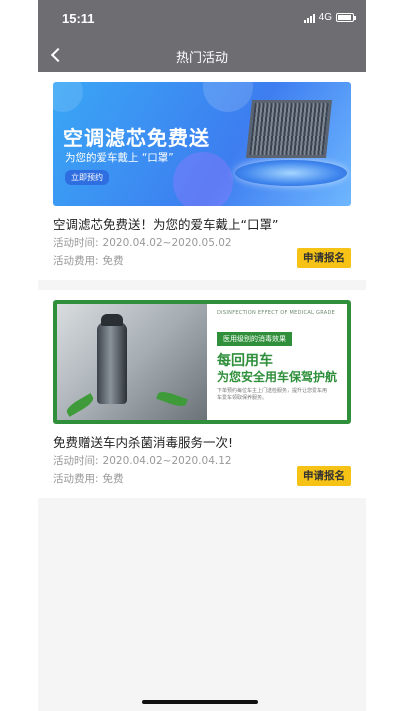 The height and width of the screenshot is (711, 400). What do you see at coordinates (136, 138) in the screenshot?
I see `banner-headline: 空调滤芯免费送` at bounding box center [136, 138].